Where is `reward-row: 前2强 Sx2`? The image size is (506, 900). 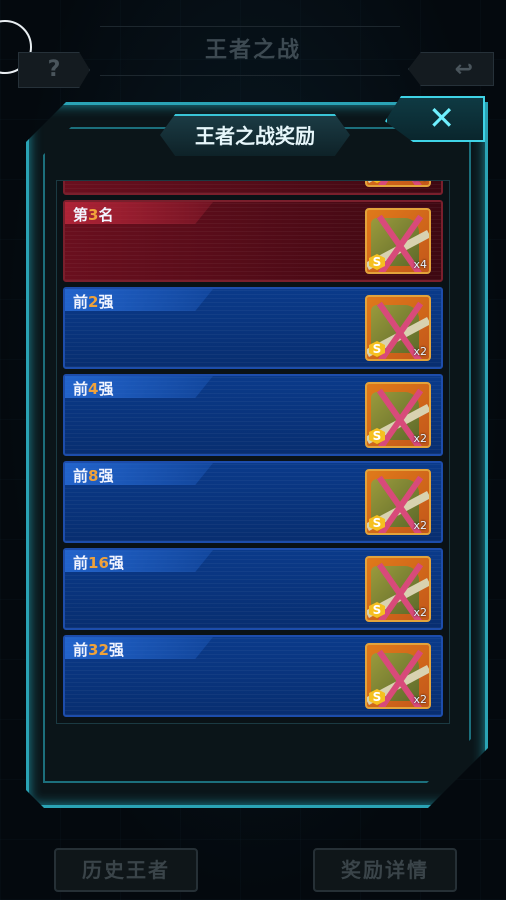 reward-row: 前2强 Sx2 is located at coordinates (253, 328).